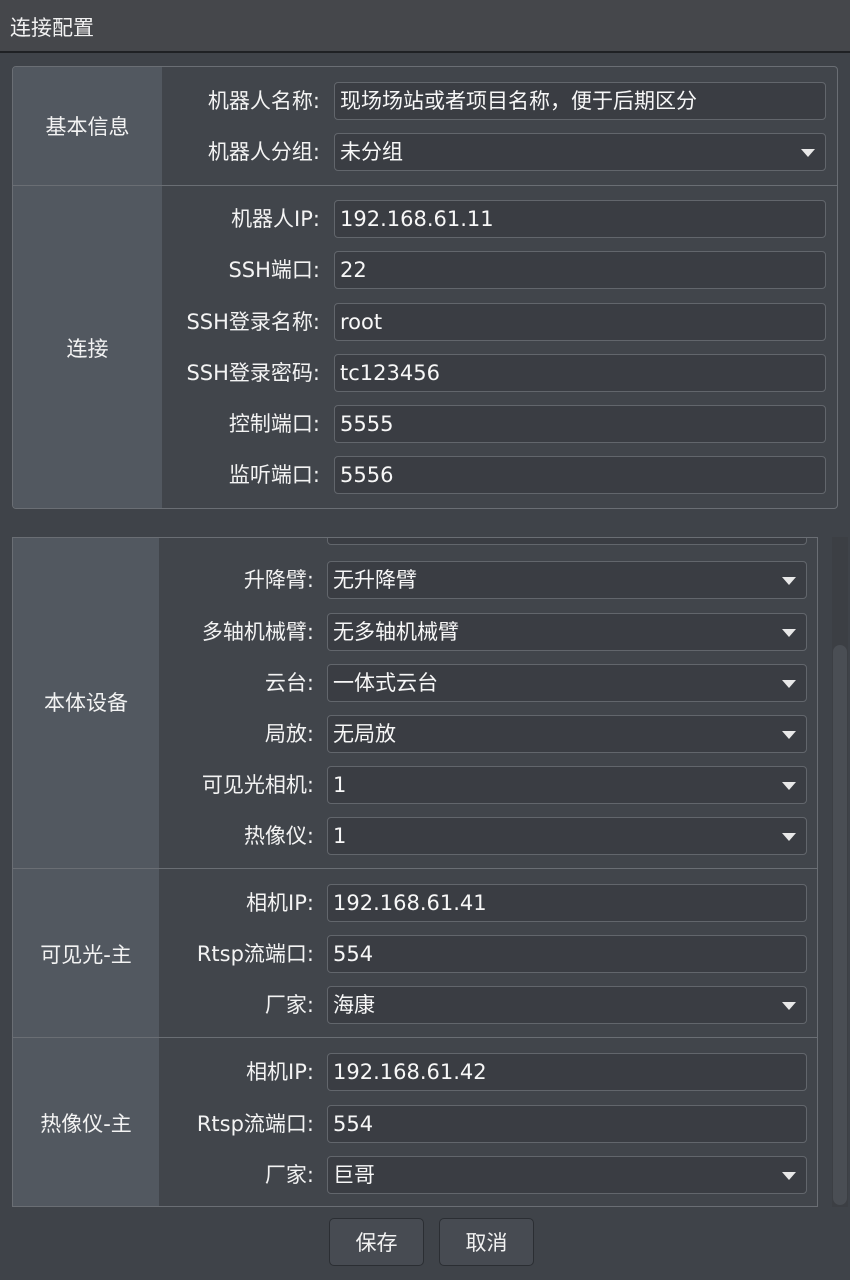 This screenshot has height=1280, width=850. Describe the element at coordinates (567, 785) in the screenshot. I see `visible-camera-select: 1` at that location.